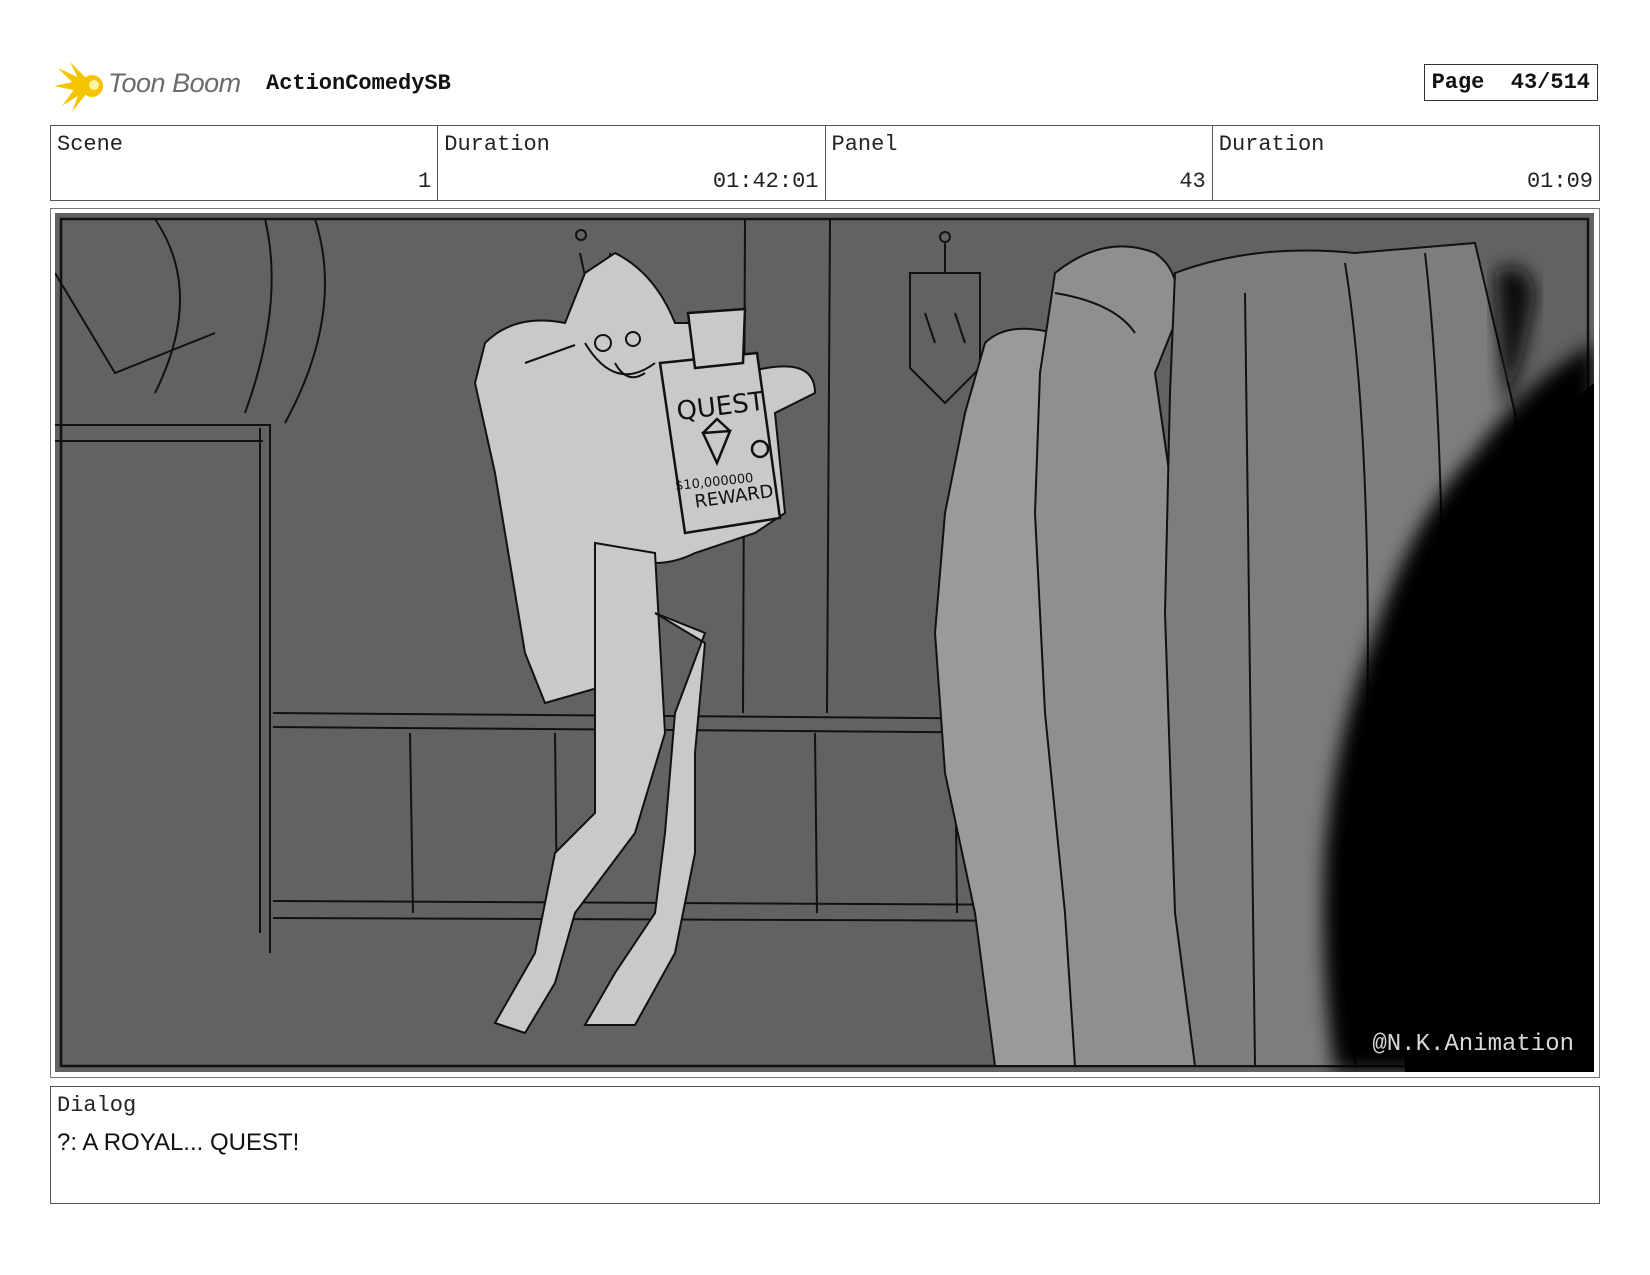  I want to click on logo-text: Toon Boom, so click(174, 83).